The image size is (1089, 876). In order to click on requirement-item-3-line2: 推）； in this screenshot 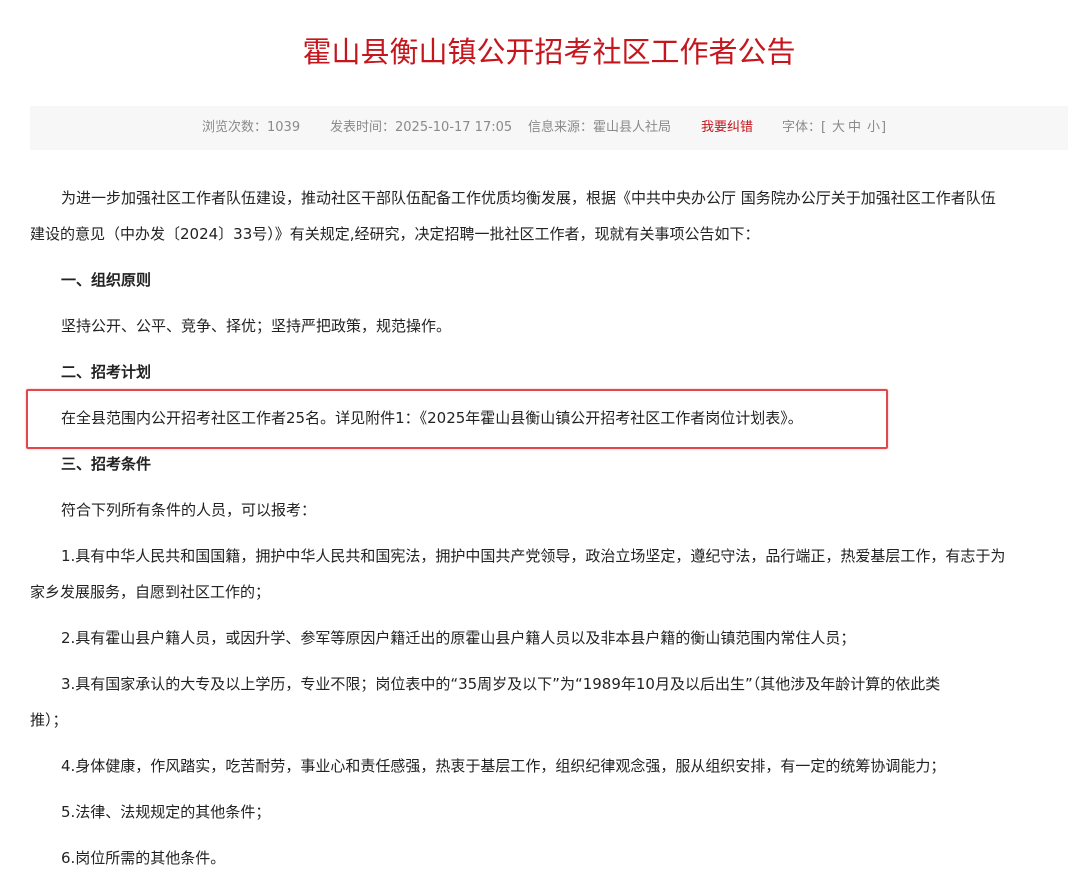, I will do `click(49, 720)`.